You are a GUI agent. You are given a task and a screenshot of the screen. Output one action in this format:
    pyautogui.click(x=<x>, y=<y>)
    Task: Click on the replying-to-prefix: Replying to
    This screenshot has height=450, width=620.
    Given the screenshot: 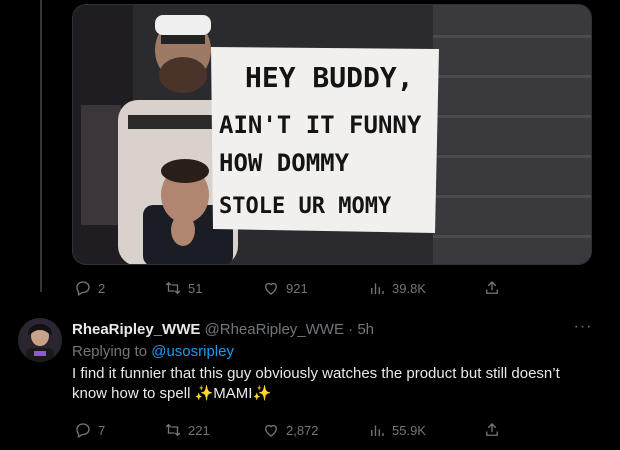 What is the action you would take?
    pyautogui.click(x=110, y=351)
    